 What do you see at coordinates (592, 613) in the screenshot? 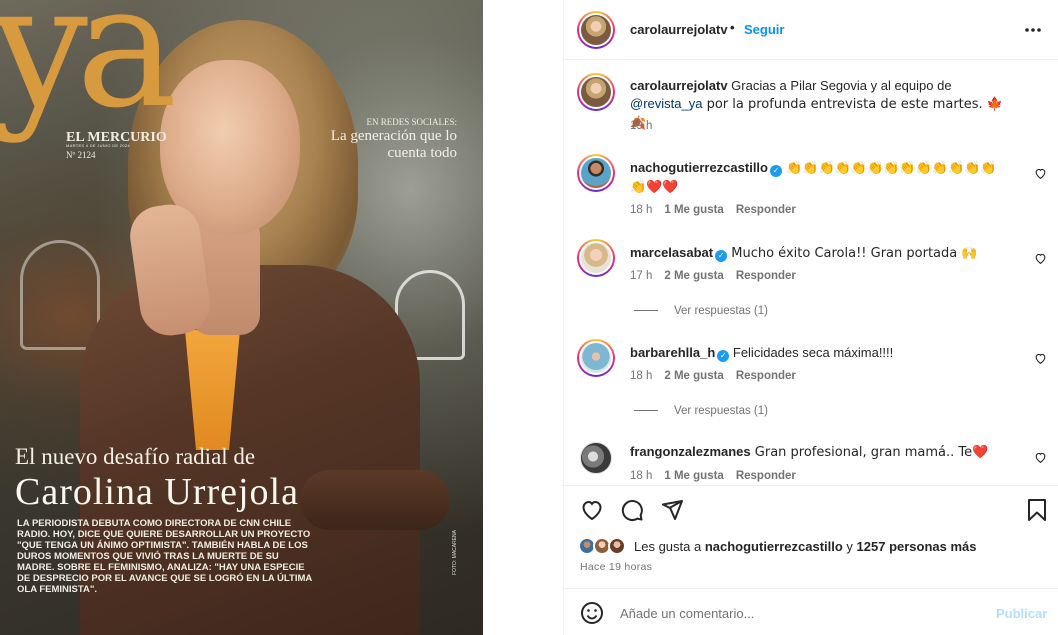
I see `emoji-icon` at bounding box center [592, 613].